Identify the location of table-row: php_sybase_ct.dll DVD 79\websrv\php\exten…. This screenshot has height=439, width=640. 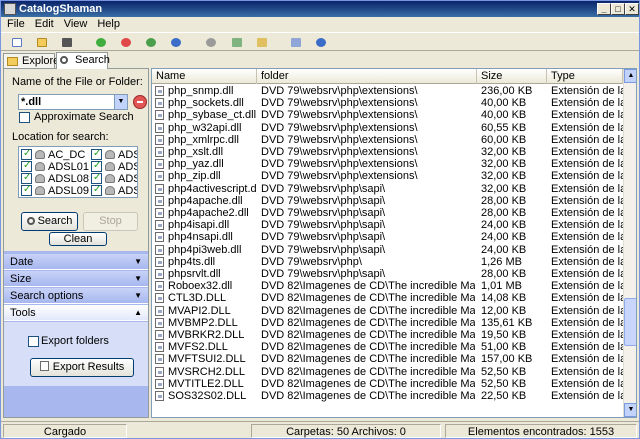
(387, 115).